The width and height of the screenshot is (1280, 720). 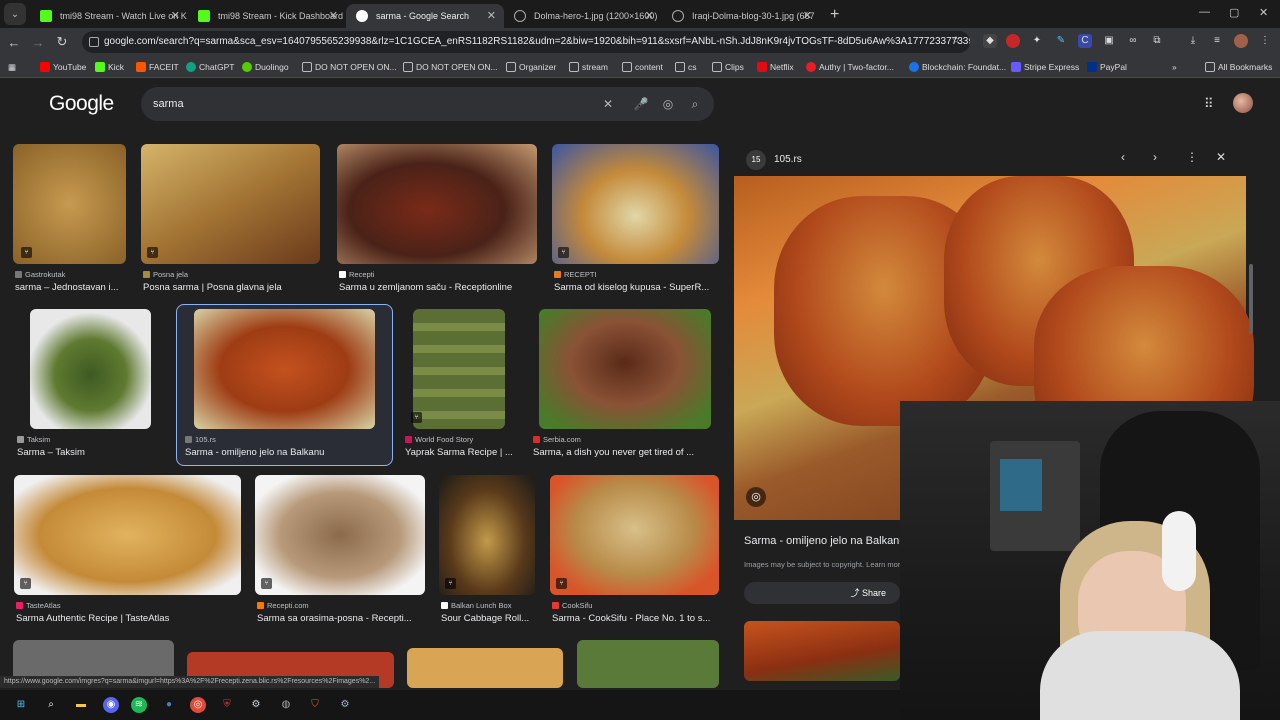 What do you see at coordinates (285, 452) in the screenshot?
I see `result-title: Sarma - omiljeno jelo na Balkanu` at bounding box center [285, 452].